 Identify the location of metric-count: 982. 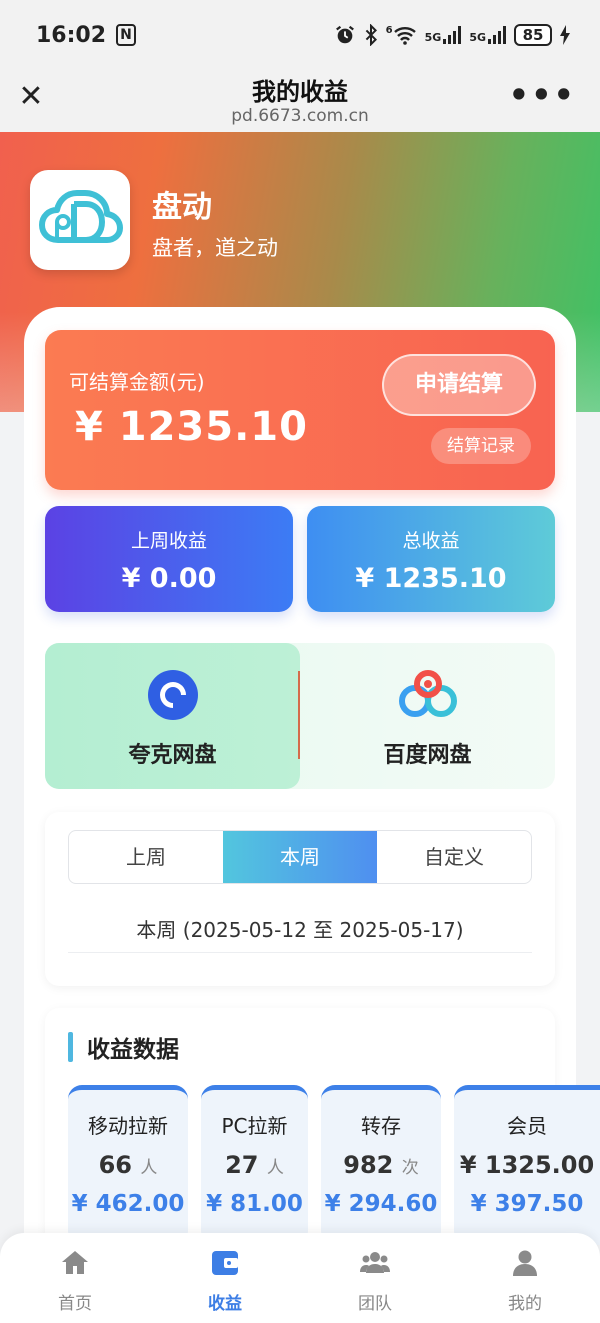
(368, 1165).